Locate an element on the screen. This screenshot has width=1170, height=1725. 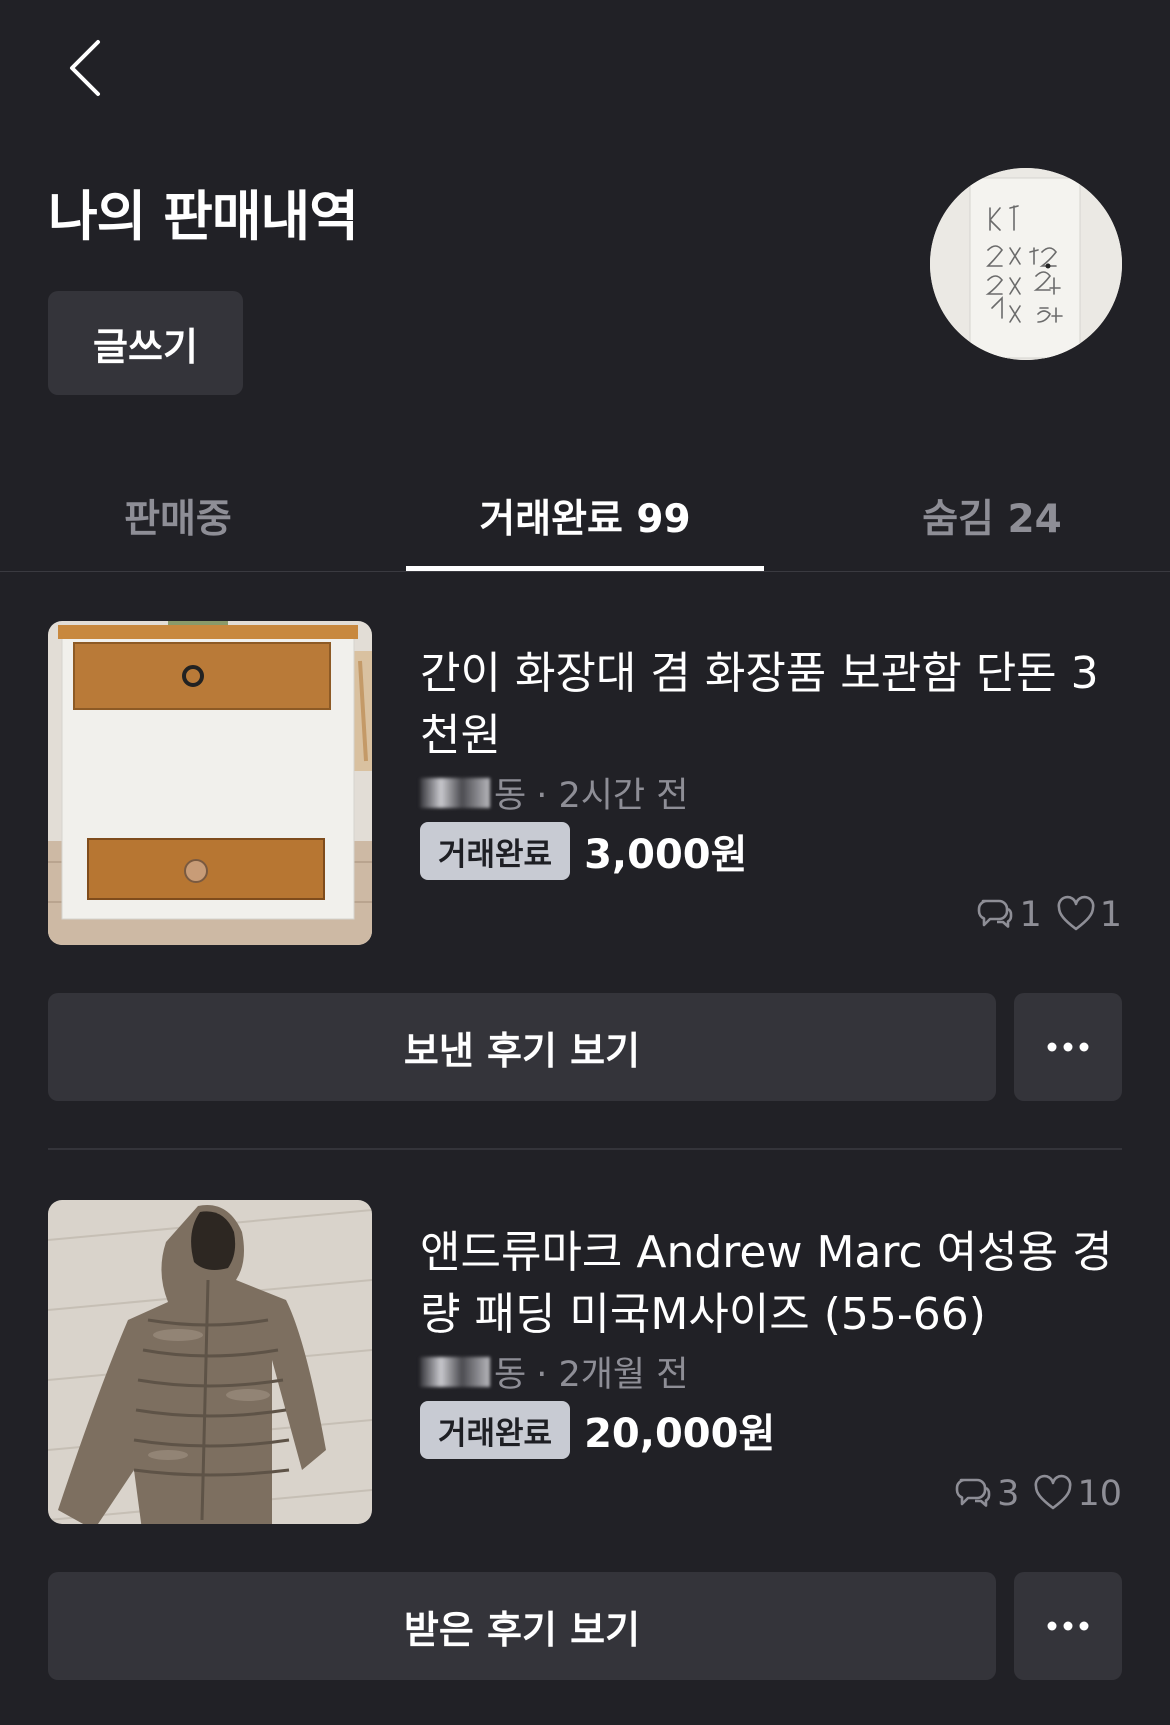
avatar is located at coordinates (1026, 264).